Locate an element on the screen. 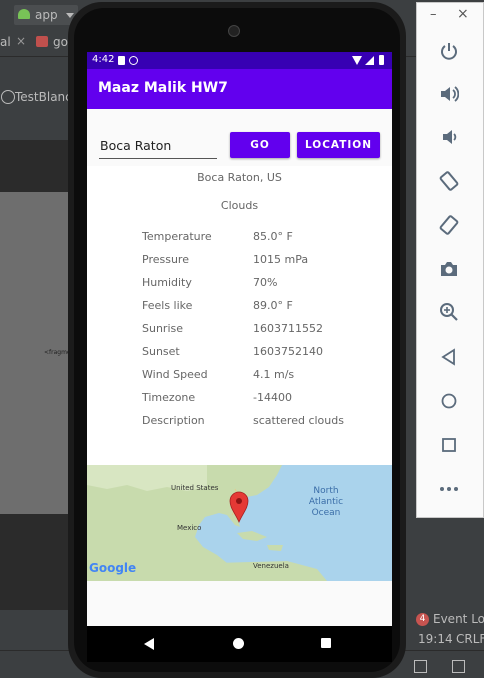 The image size is (484, 678). detail-row: Temperature 85.0° F is located at coordinates (257, 238).